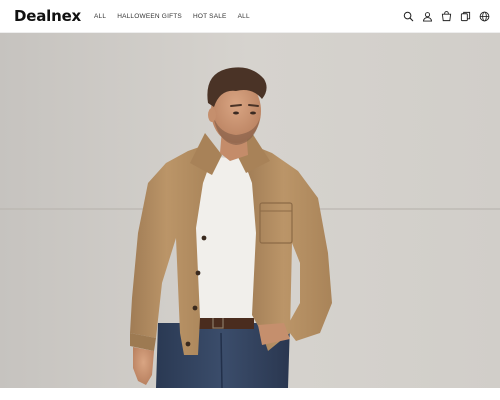 This screenshot has width=500, height=400. I want to click on header-actions, so click(446, 16).